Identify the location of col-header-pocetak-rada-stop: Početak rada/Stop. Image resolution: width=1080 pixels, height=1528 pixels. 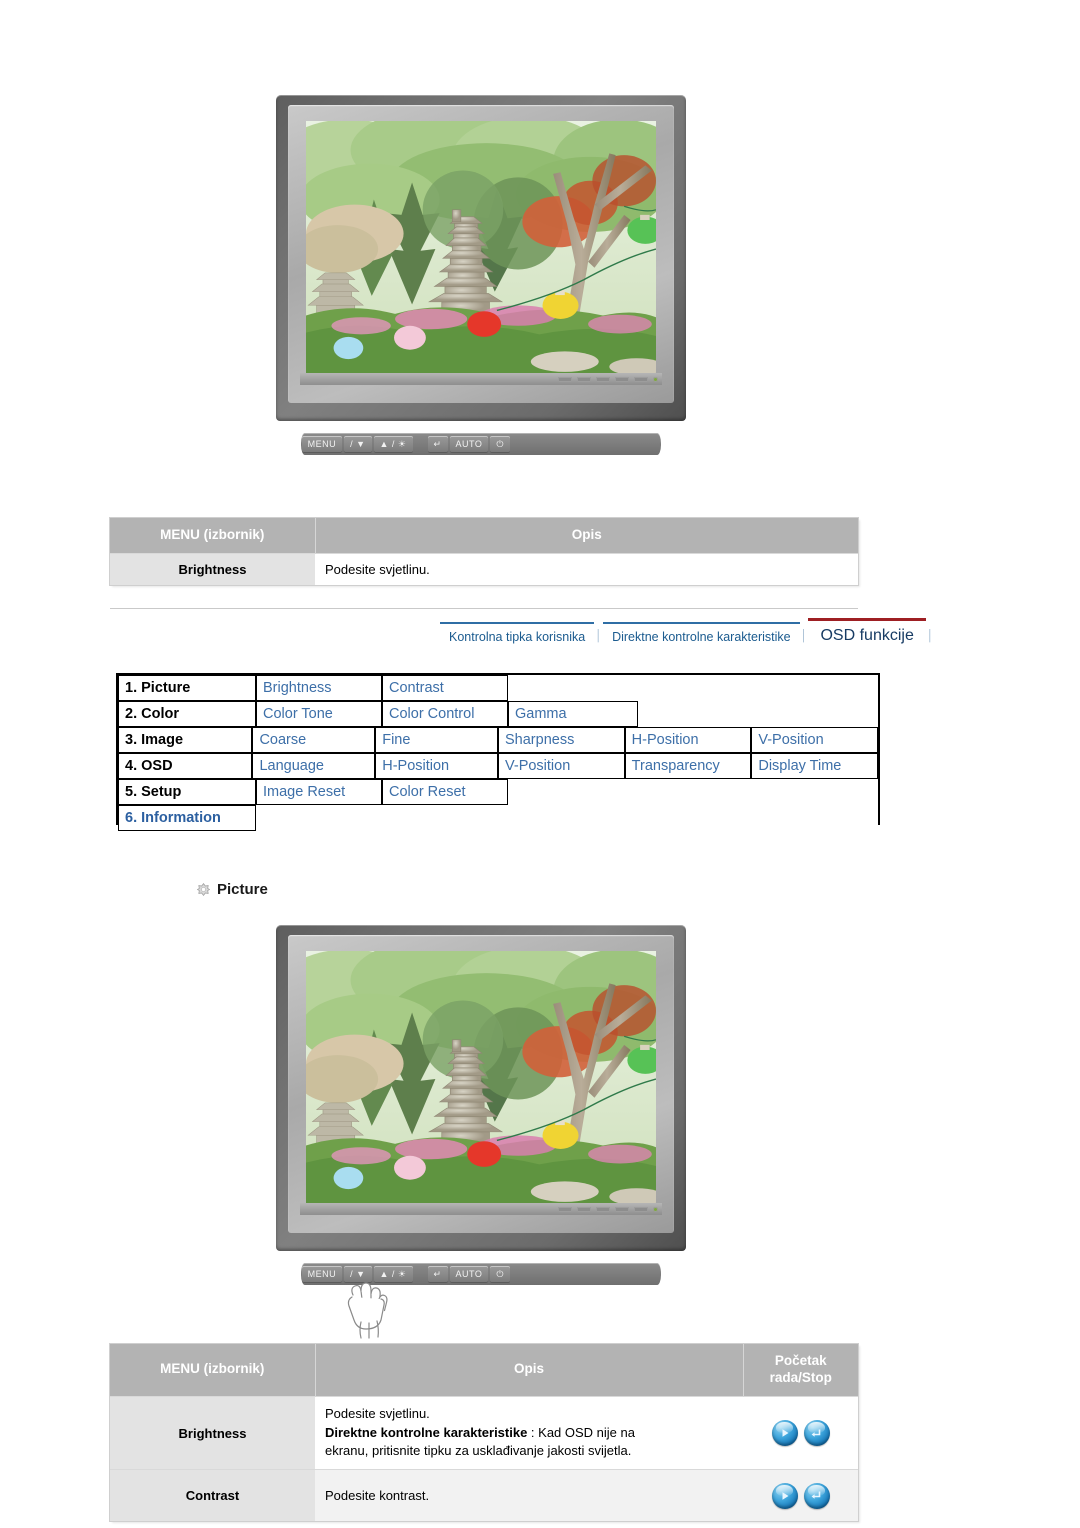
(800, 1370).